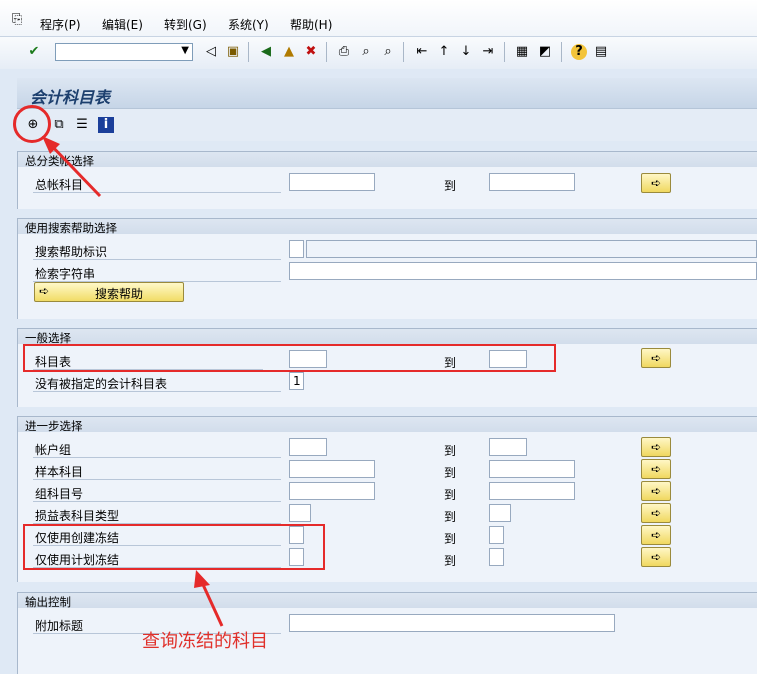 This screenshot has height=674, width=757. I want to click on annotation-arrow-head, so click(202, 579).